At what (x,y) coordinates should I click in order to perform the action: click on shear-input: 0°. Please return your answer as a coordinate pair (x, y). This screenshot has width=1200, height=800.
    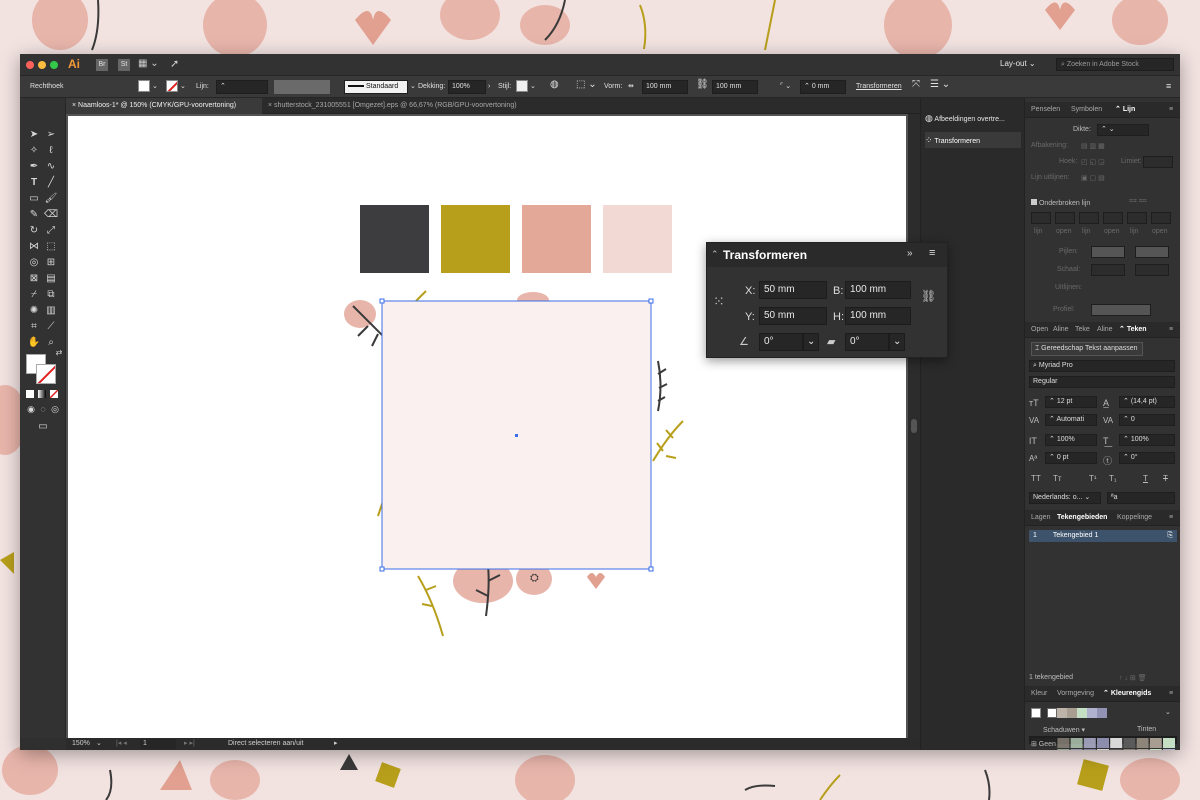
    Looking at the image, I should click on (867, 342).